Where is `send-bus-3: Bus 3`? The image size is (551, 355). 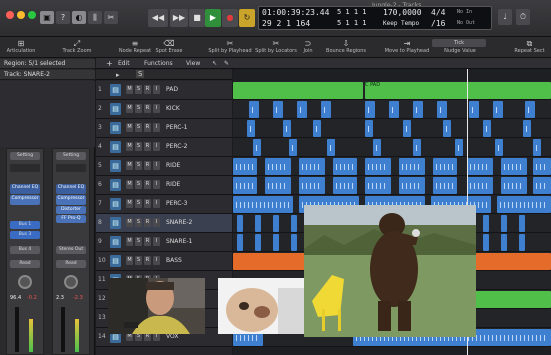 send-bus-3: Bus 3 is located at coordinates (25, 235).